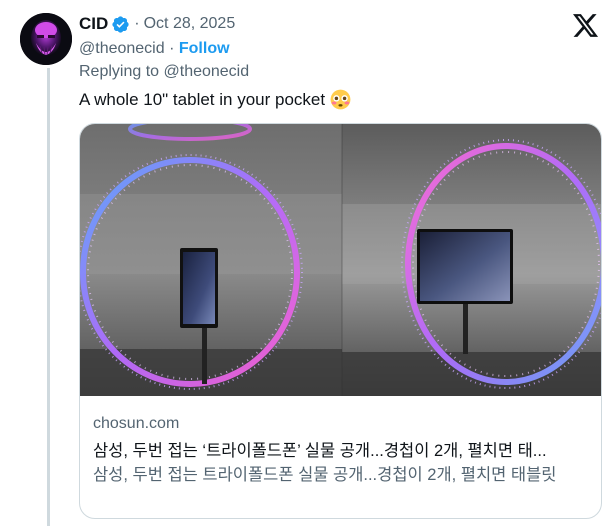  Describe the element at coordinates (93, 24) in the screenshot. I see `author-name: CID` at that location.